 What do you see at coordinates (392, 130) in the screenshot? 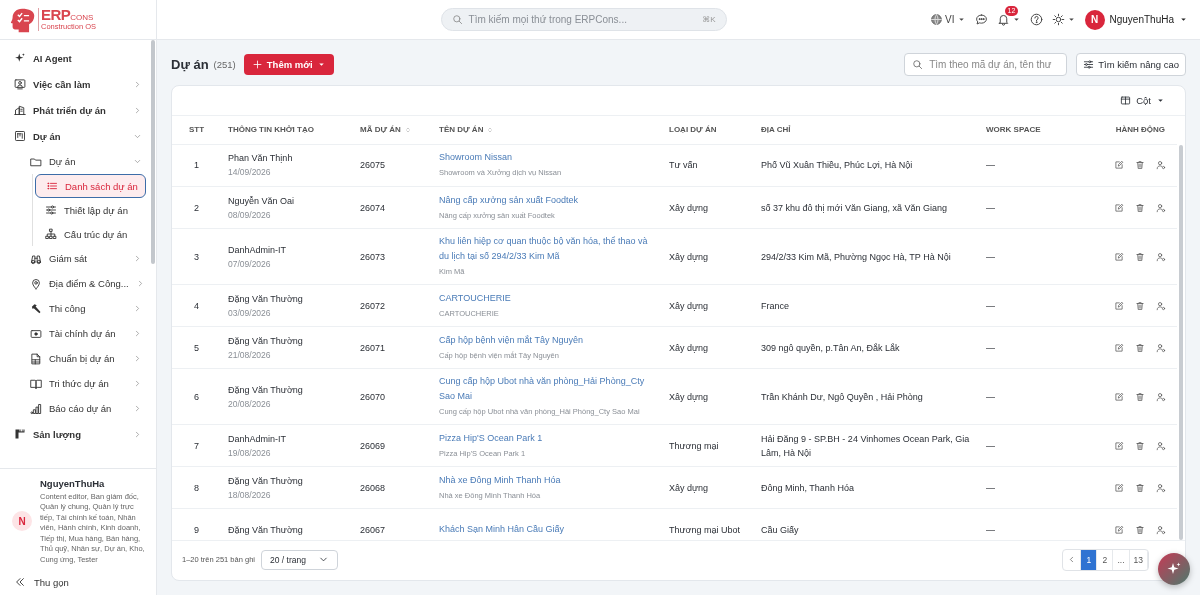
I see `column-header: MÃ DỰ ÁN` at bounding box center [392, 130].